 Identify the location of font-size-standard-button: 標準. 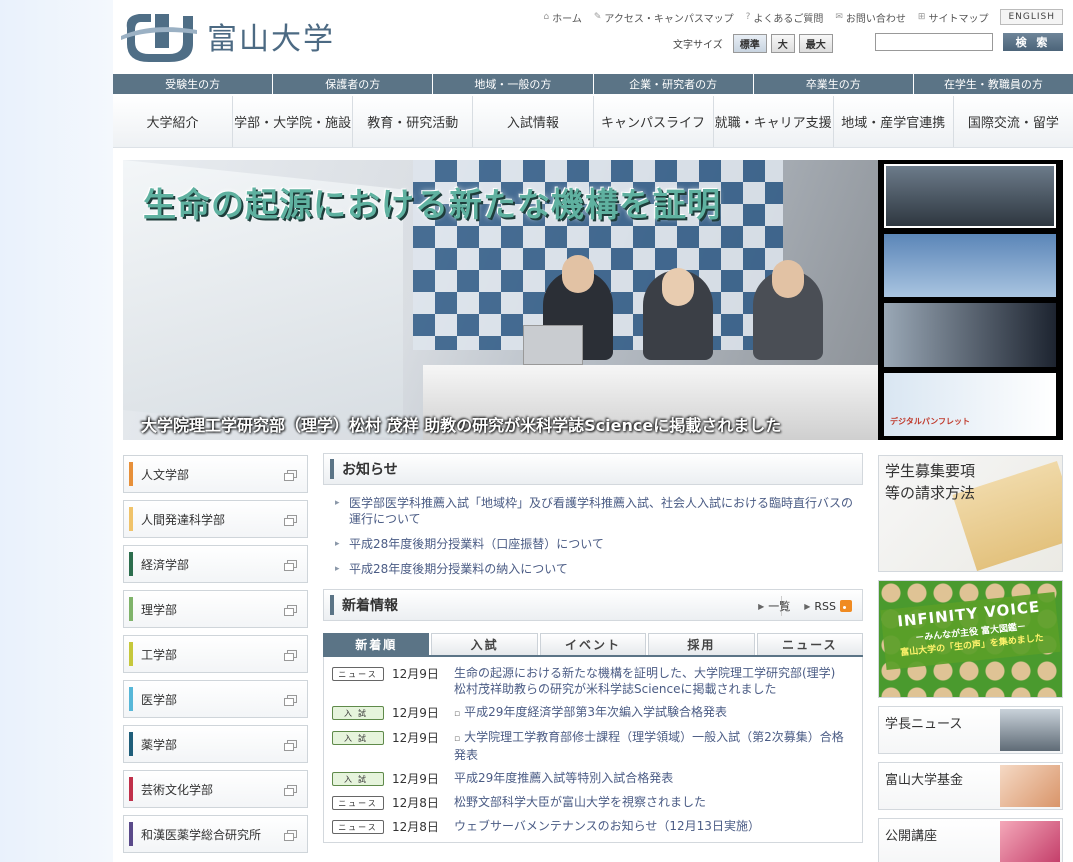
(749, 43).